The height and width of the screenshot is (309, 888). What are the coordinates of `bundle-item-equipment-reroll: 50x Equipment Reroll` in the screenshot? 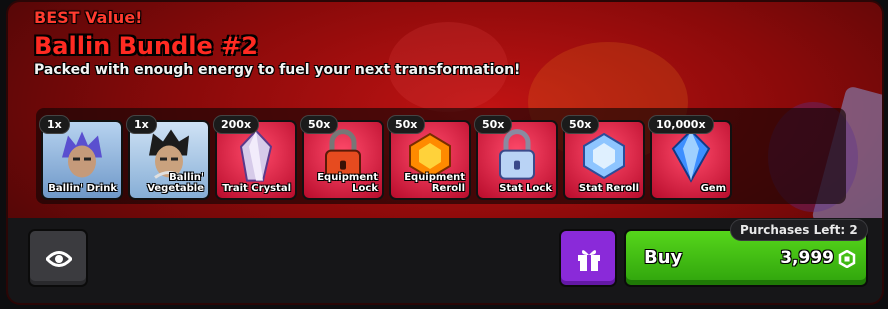 It's located at (429, 157).